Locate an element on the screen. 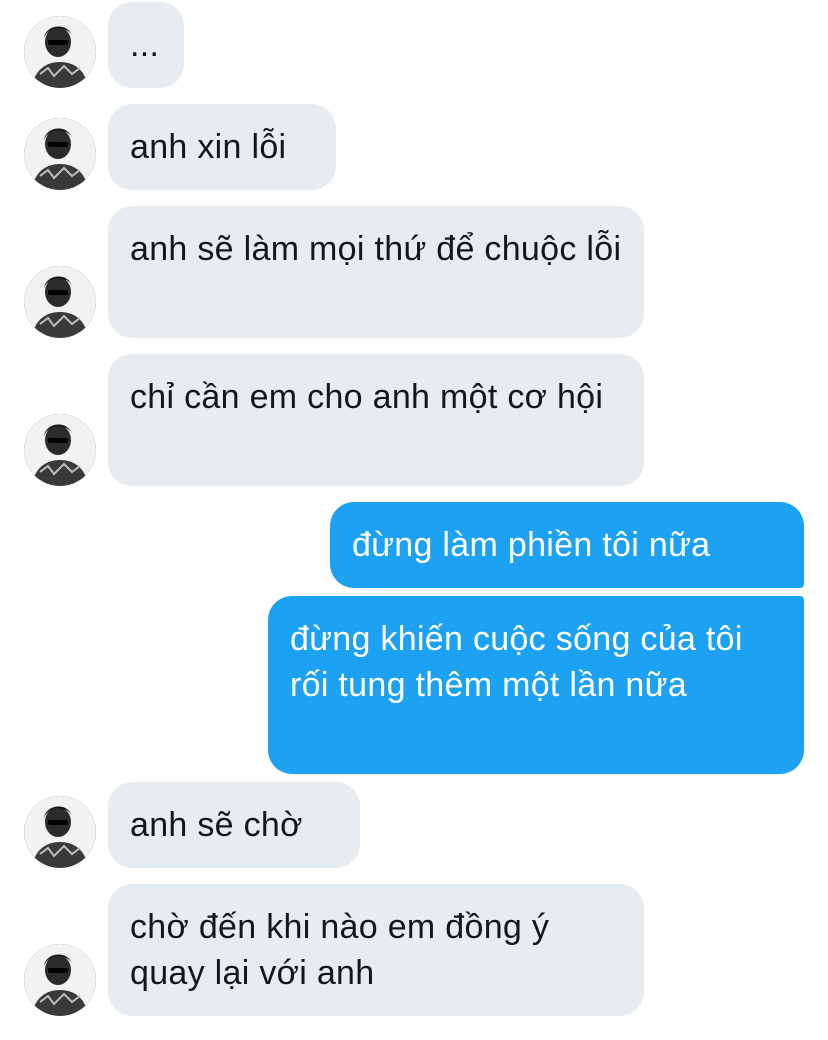  received-message-bubble: anh sẽ làm mọi thứ để chuộc lỗi is located at coordinates (376, 272).